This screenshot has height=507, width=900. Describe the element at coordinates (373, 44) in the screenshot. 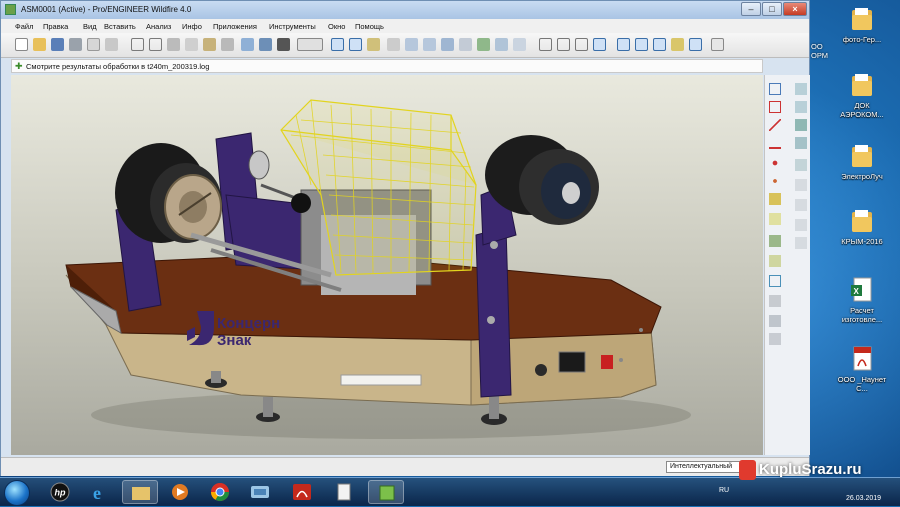

I see `spin-center-icon` at that location.